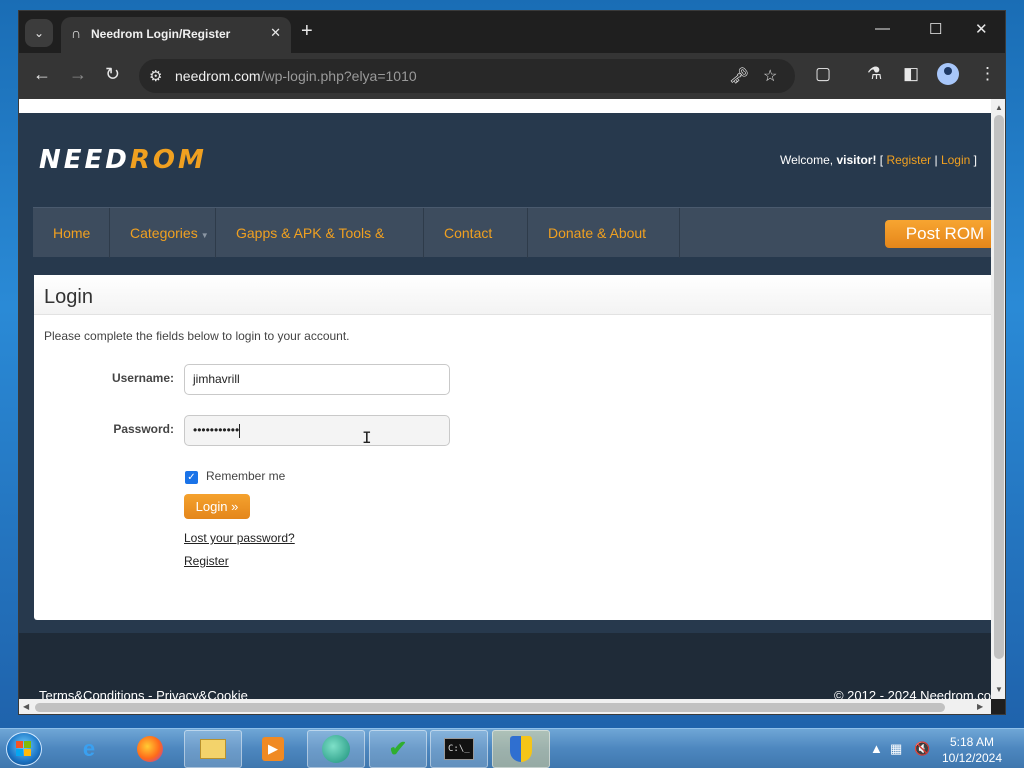 Image resolution: width=1024 pixels, height=768 pixels. Describe the element at coordinates (604, 249) in the screenshot. I see `nav-donate-about: Donate & About us` at that location.